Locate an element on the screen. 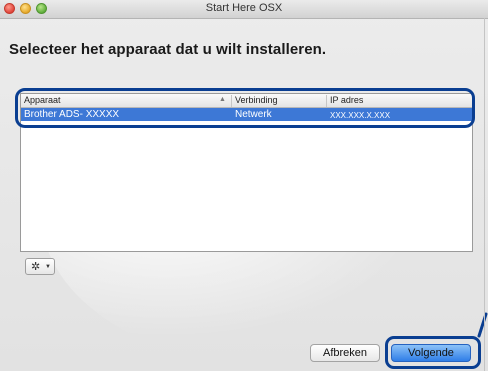  next-button-highlight-outline is located at coordinates (433, 352).